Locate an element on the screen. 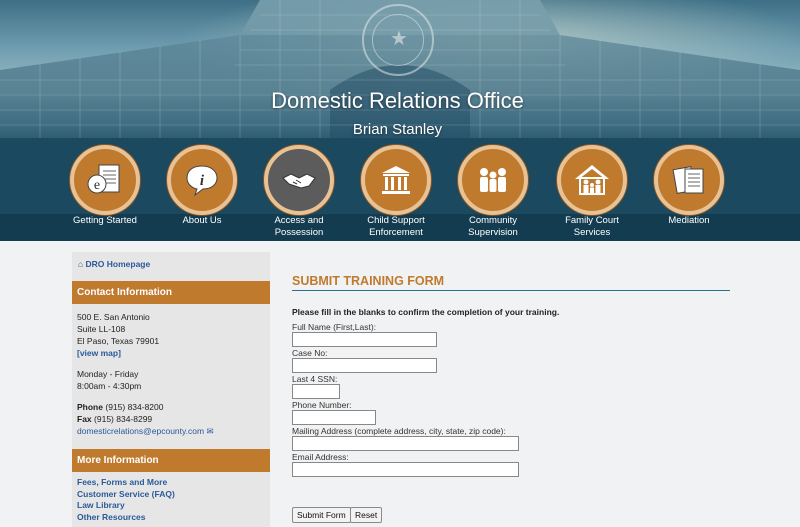 The width and height of the screenshot is (800, 527). phone-group: Phone Number: is located at coordinates (511, 412).